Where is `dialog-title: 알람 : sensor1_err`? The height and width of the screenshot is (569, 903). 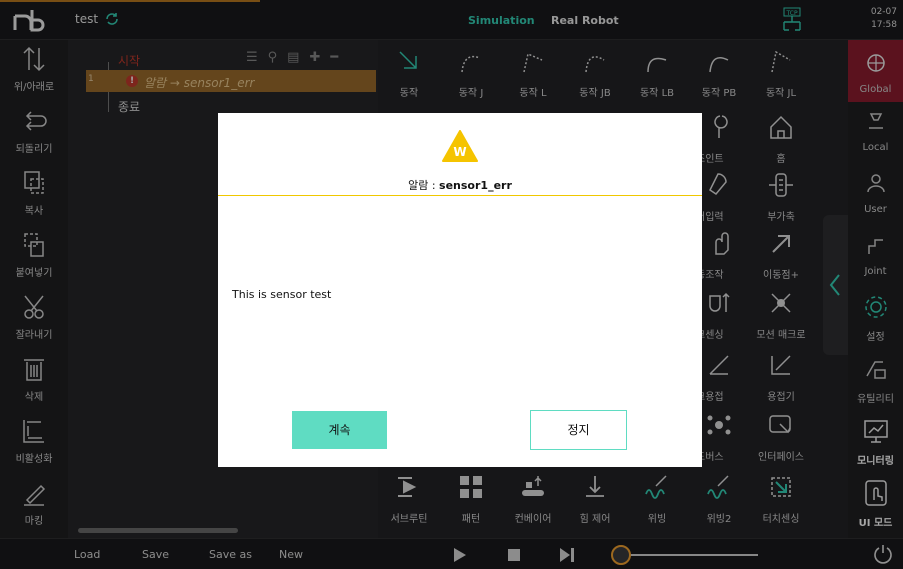 dialog-title: 알람 : sensor1_err is located at coordinates (460, 185).